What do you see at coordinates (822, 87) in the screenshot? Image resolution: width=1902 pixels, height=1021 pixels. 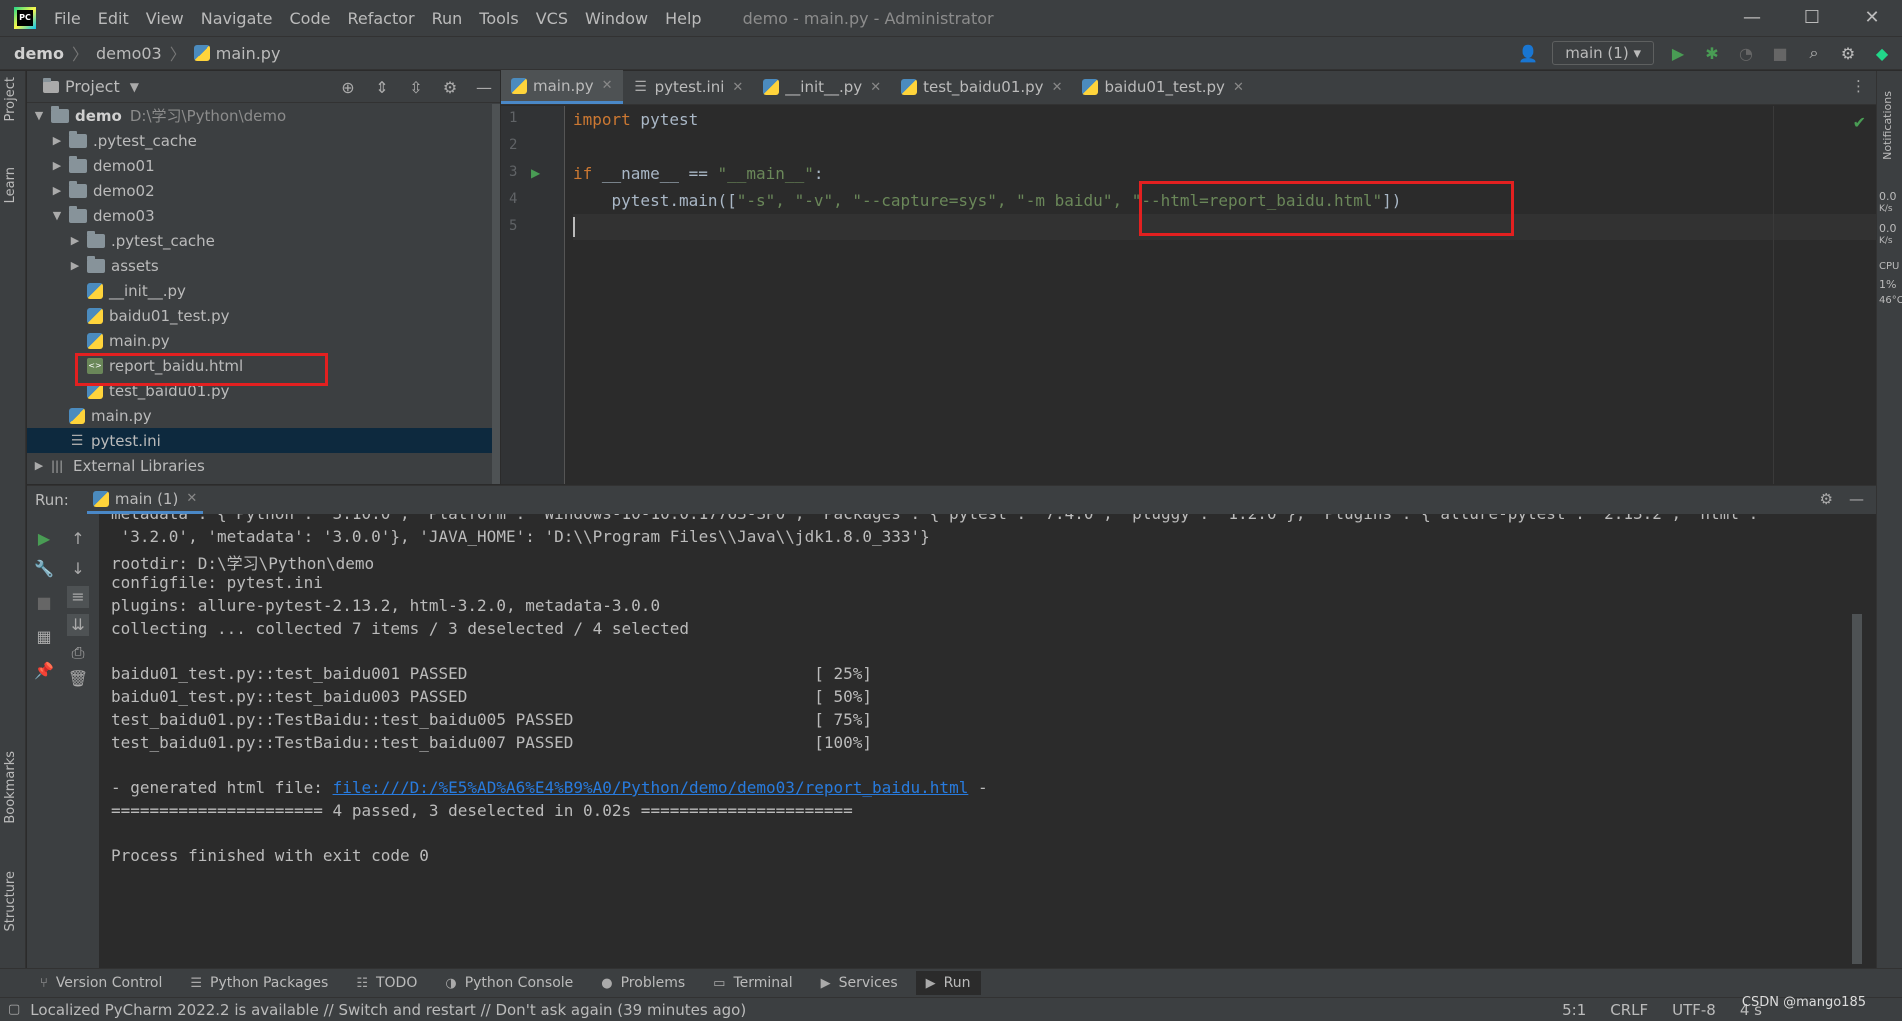 I see `tab-init-py: __init__.py ✕` at bounding box center [822, 87].